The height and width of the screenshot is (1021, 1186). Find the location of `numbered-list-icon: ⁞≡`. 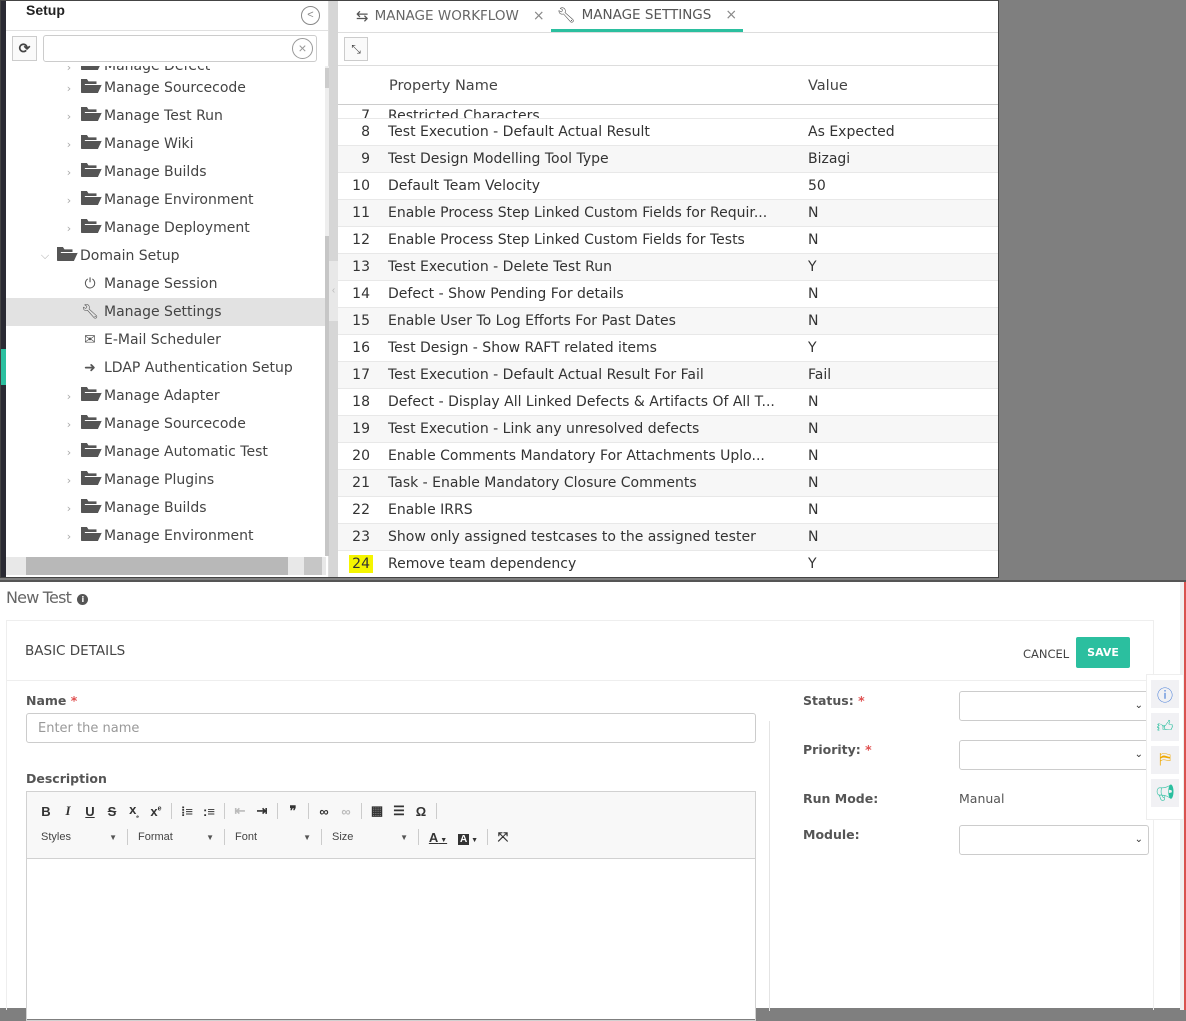

numbered-list-icon: ⁞≡ is located at coordinates (187, 811).